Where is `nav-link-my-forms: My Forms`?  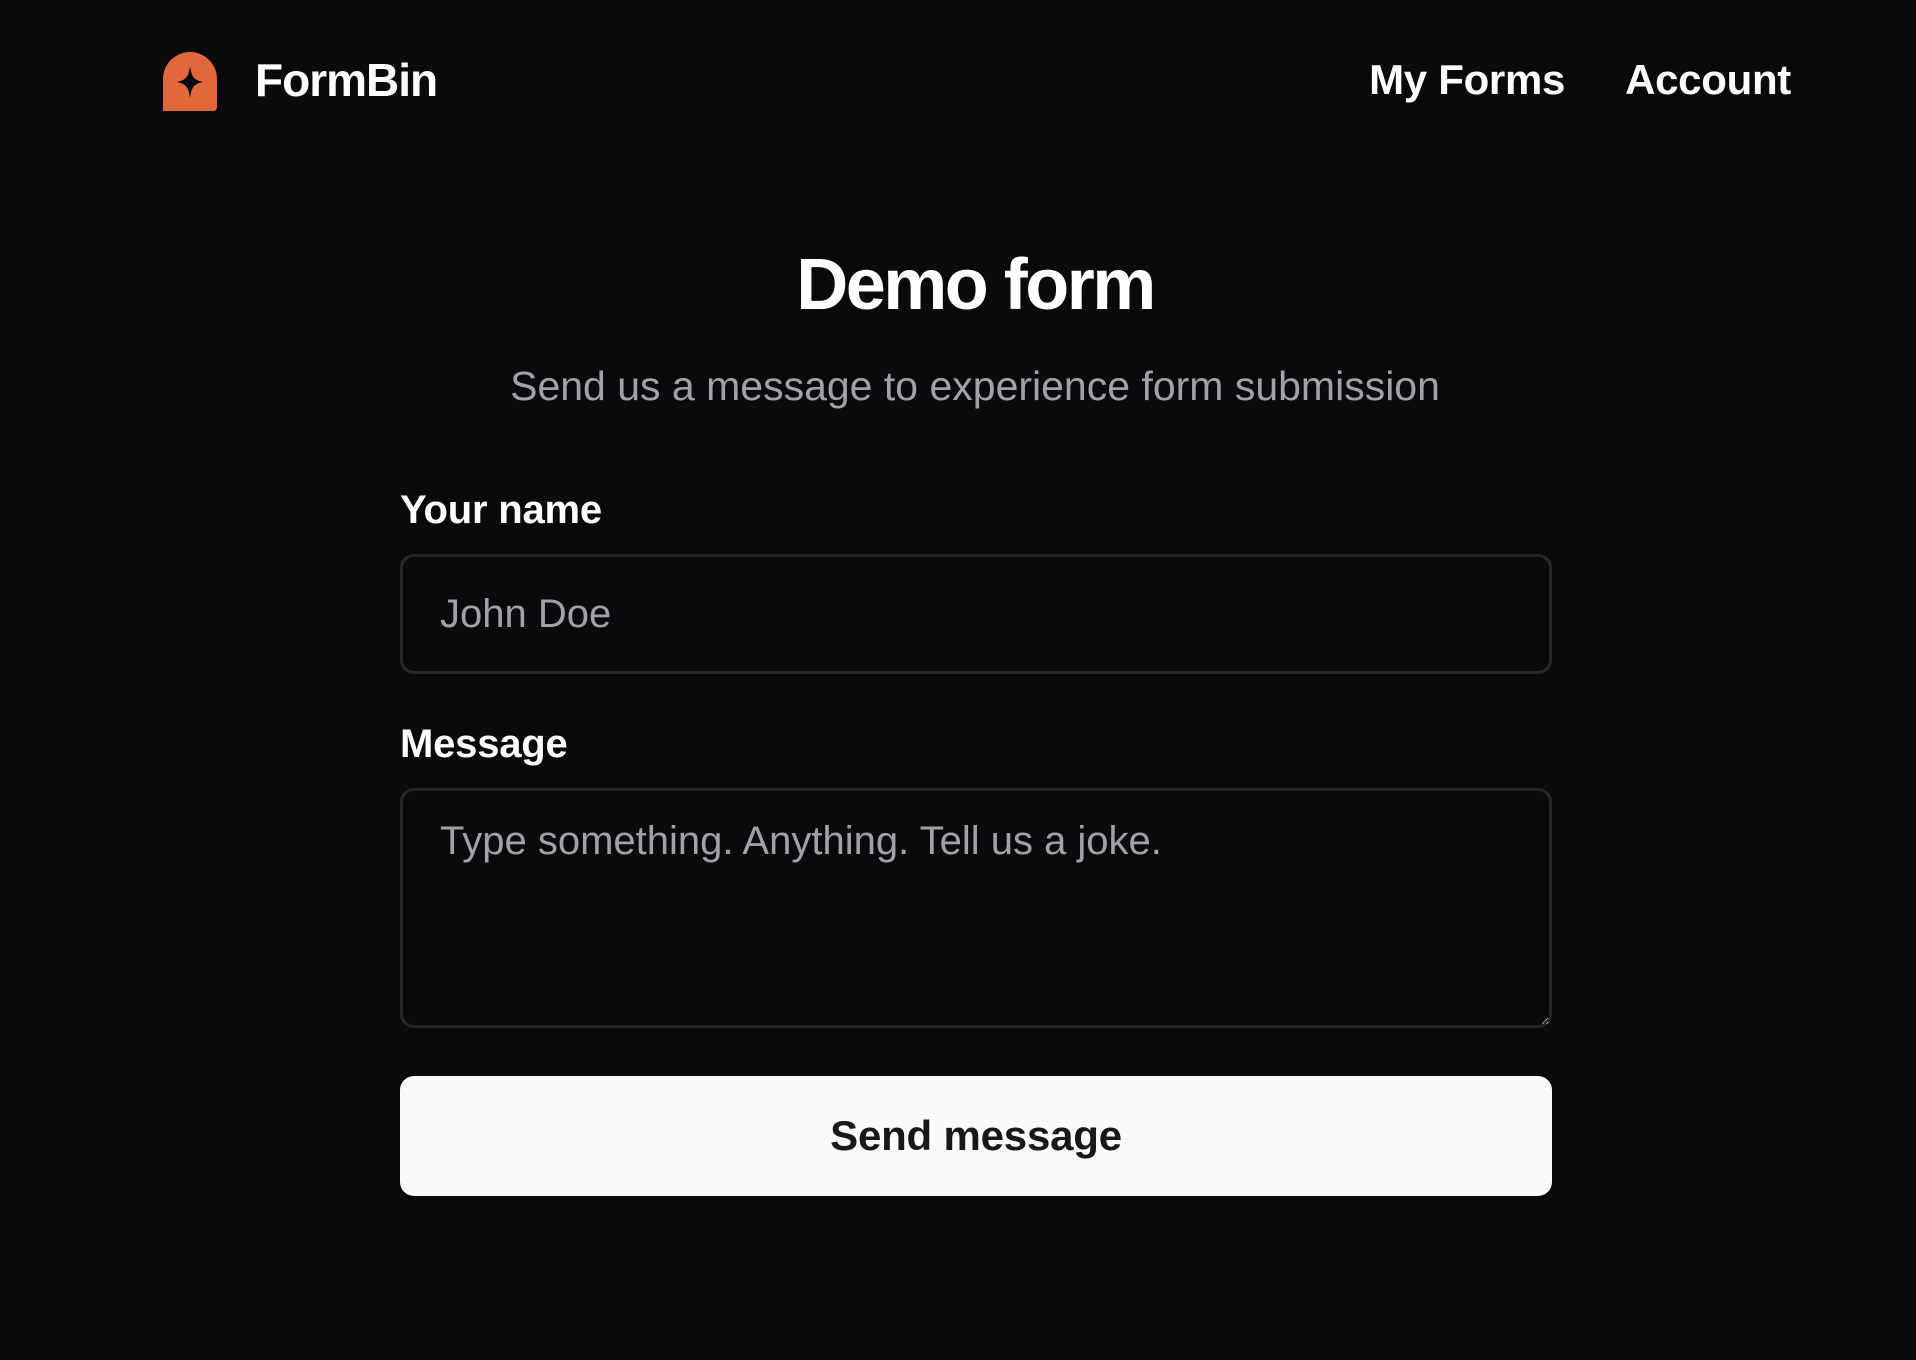
nav-link-my-forms: My Forms is located at coordinates (1467, 80).